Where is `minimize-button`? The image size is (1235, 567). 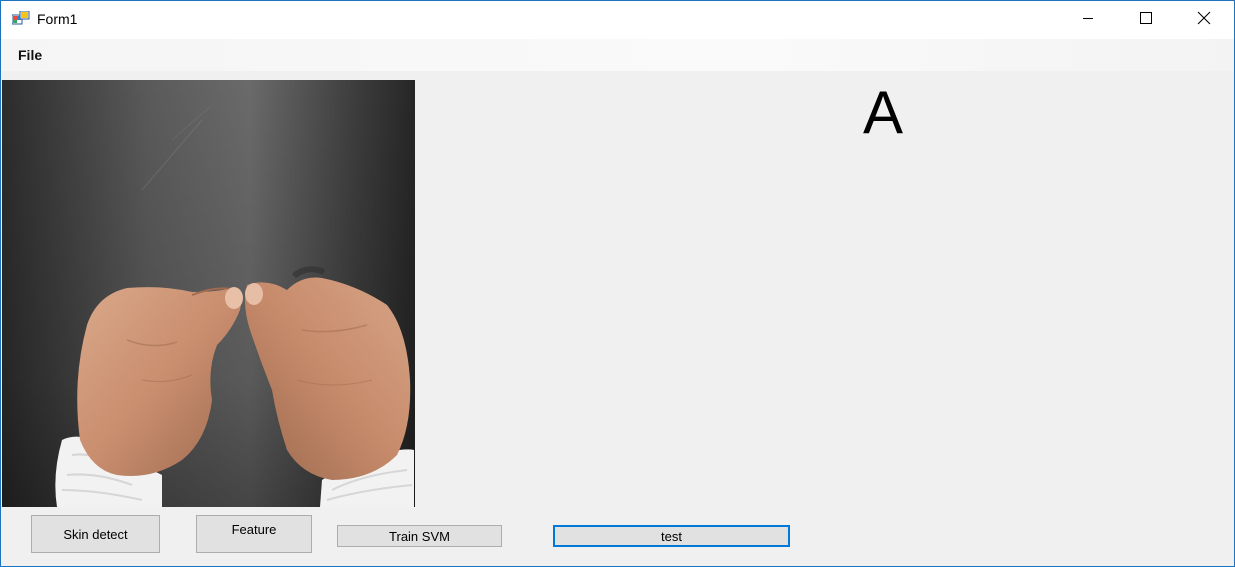 minimize-button is located at coordinates (1088, 20).